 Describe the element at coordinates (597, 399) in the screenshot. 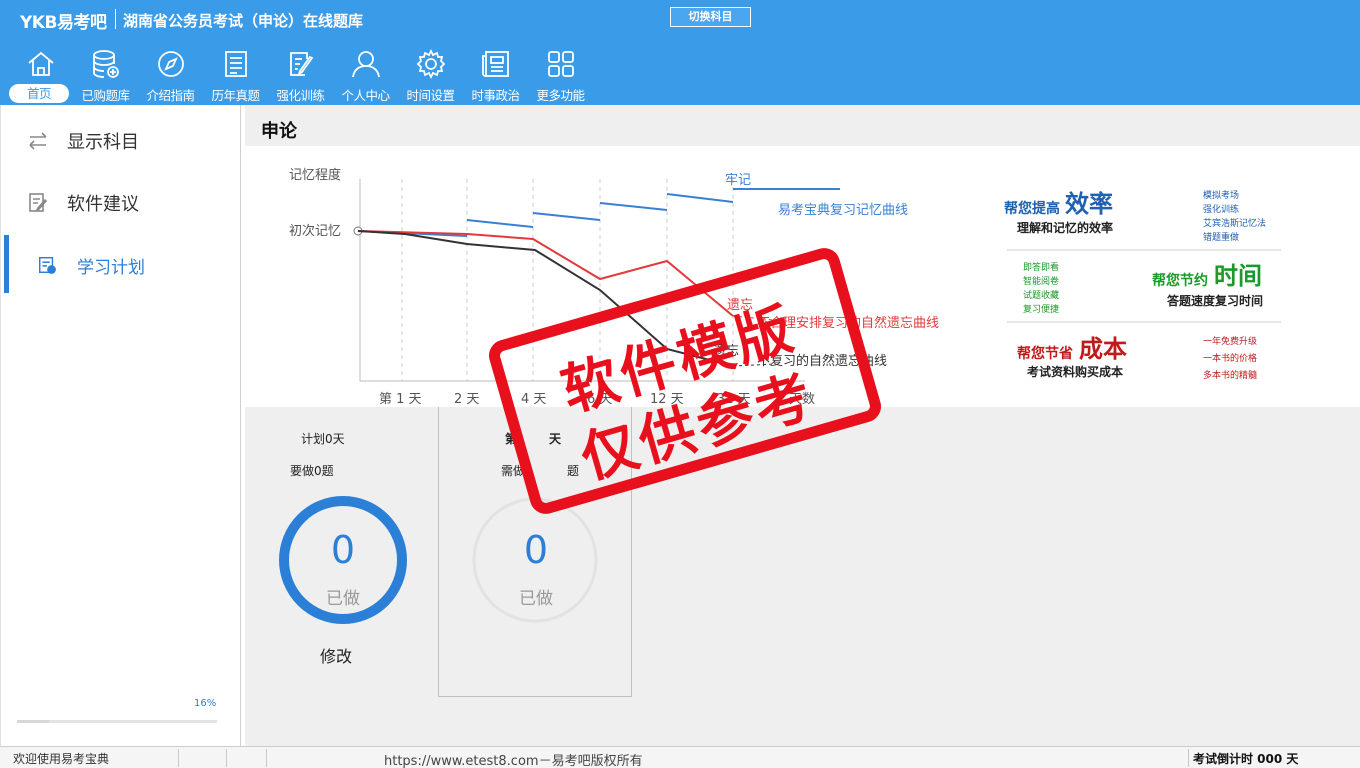

I see `x-tick-labels: 第 1 天 2 天 4 天 6 天 12 天 31 天 天数` at that location.